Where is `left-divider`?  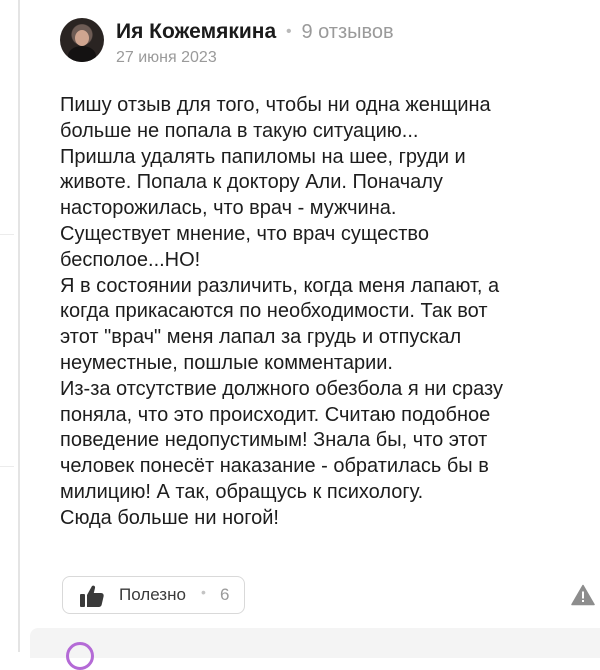
left-divider is located at coordinates (19, 326).